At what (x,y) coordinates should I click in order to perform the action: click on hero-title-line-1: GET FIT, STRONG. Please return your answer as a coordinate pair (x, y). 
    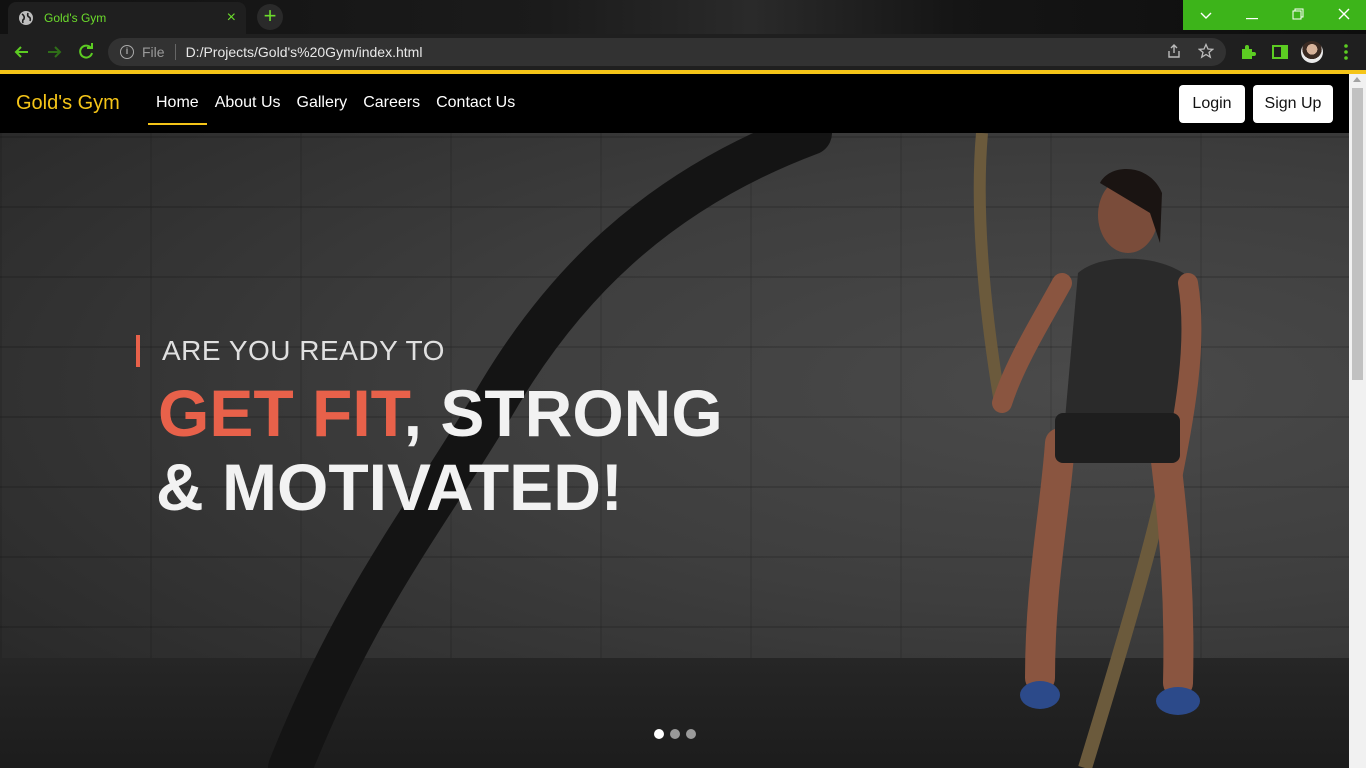
    Looking at the image, I should click on (440, 413).